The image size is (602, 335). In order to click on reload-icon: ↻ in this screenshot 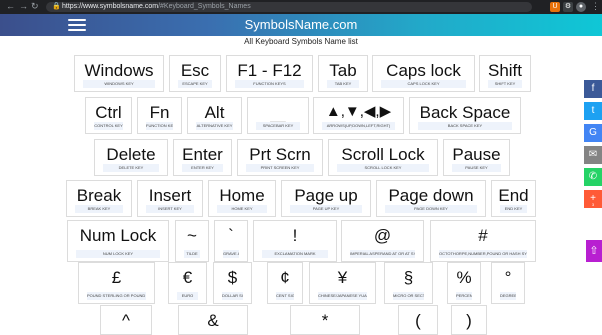, I will do `click(35, 6)`.